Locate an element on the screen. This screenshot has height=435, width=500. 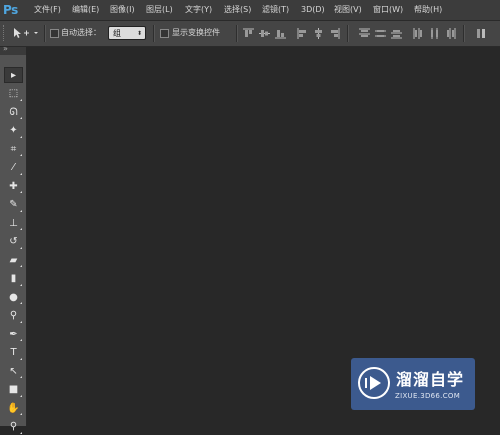
move-tool-icon: ▸ is located at coordinates (13, 75).